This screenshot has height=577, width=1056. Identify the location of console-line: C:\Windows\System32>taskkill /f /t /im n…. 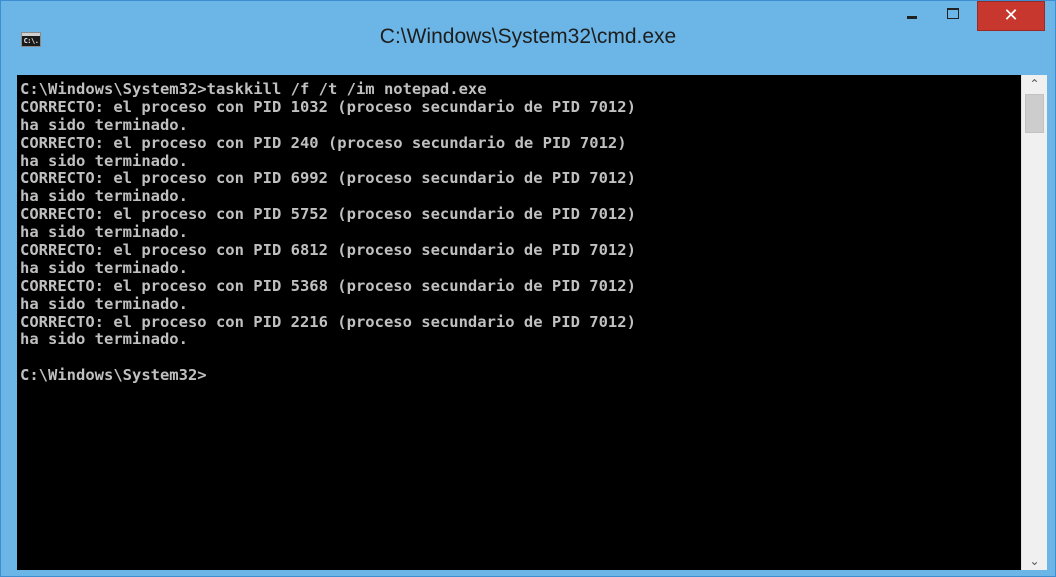
(253, 89).